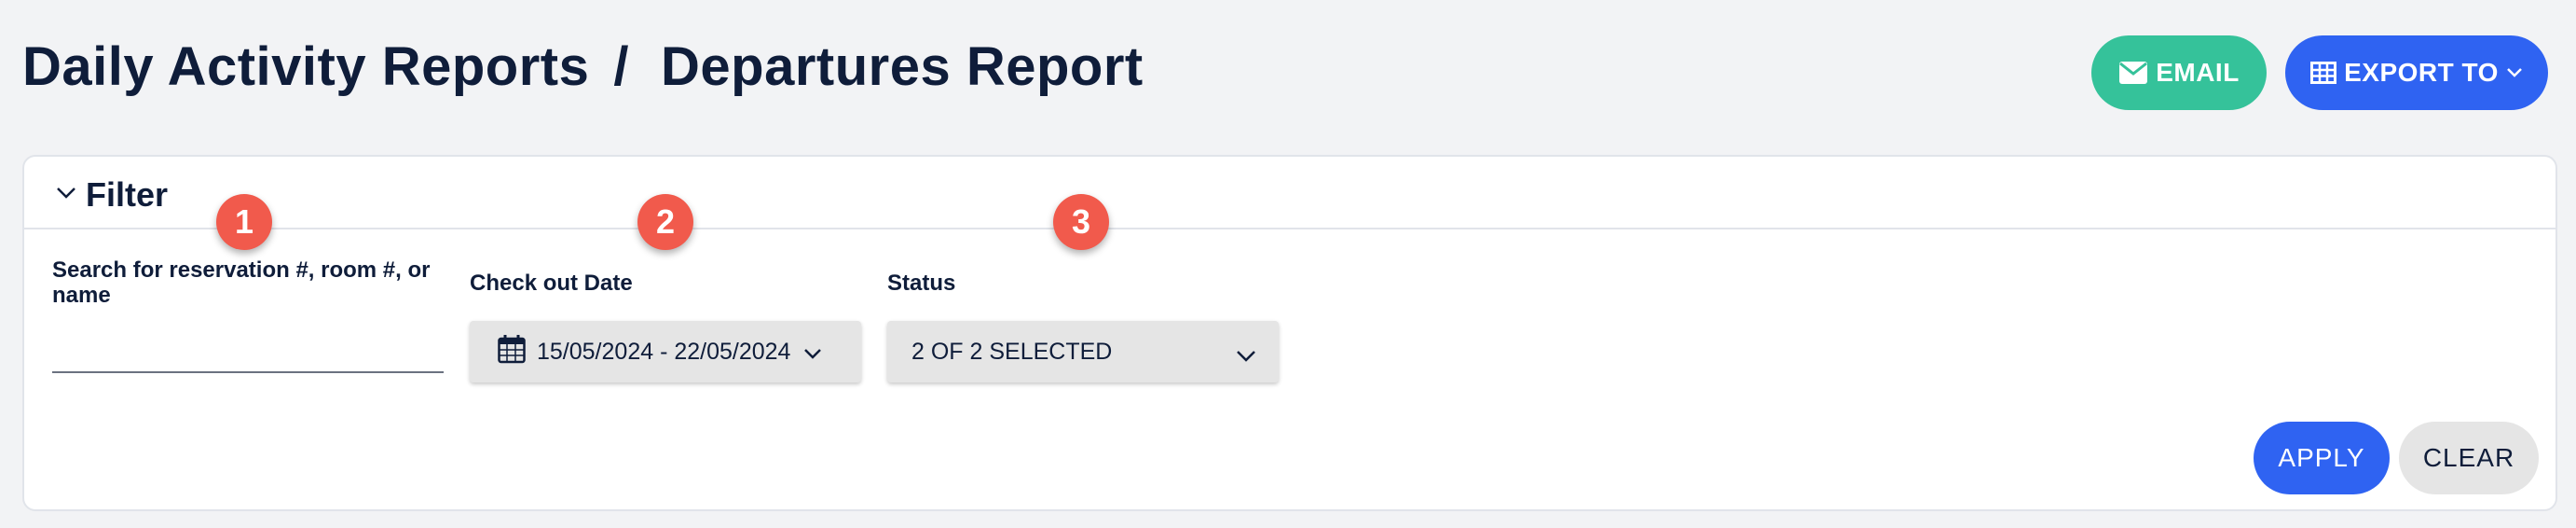 This screenshot has width=2576, height=528. I want to click on checkout-date-picker: 15/05/2024 - 22/05/2024, so click(665, 351).